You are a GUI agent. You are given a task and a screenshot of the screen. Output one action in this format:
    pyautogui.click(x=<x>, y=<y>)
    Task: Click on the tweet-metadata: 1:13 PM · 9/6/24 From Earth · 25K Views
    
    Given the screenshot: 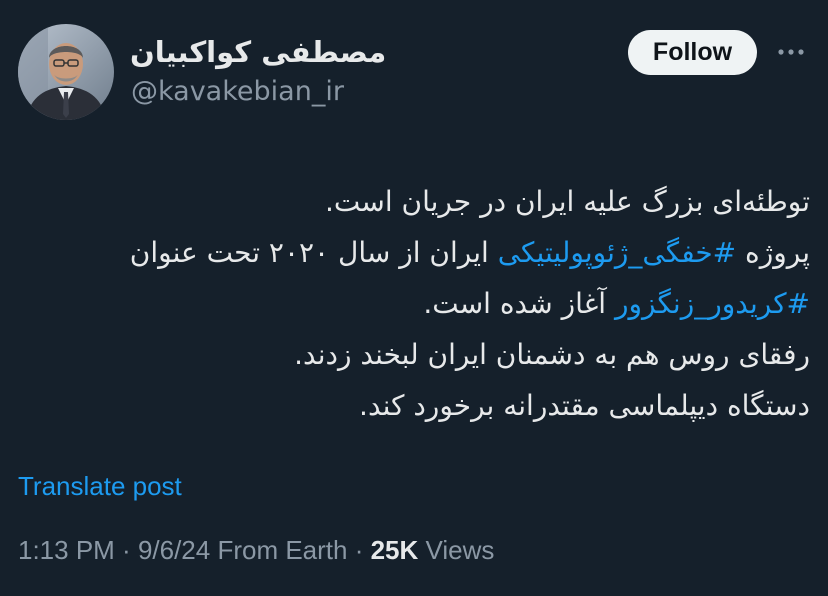 What is the action you would take?
    pyautogui.click(x=256, y=550)
    